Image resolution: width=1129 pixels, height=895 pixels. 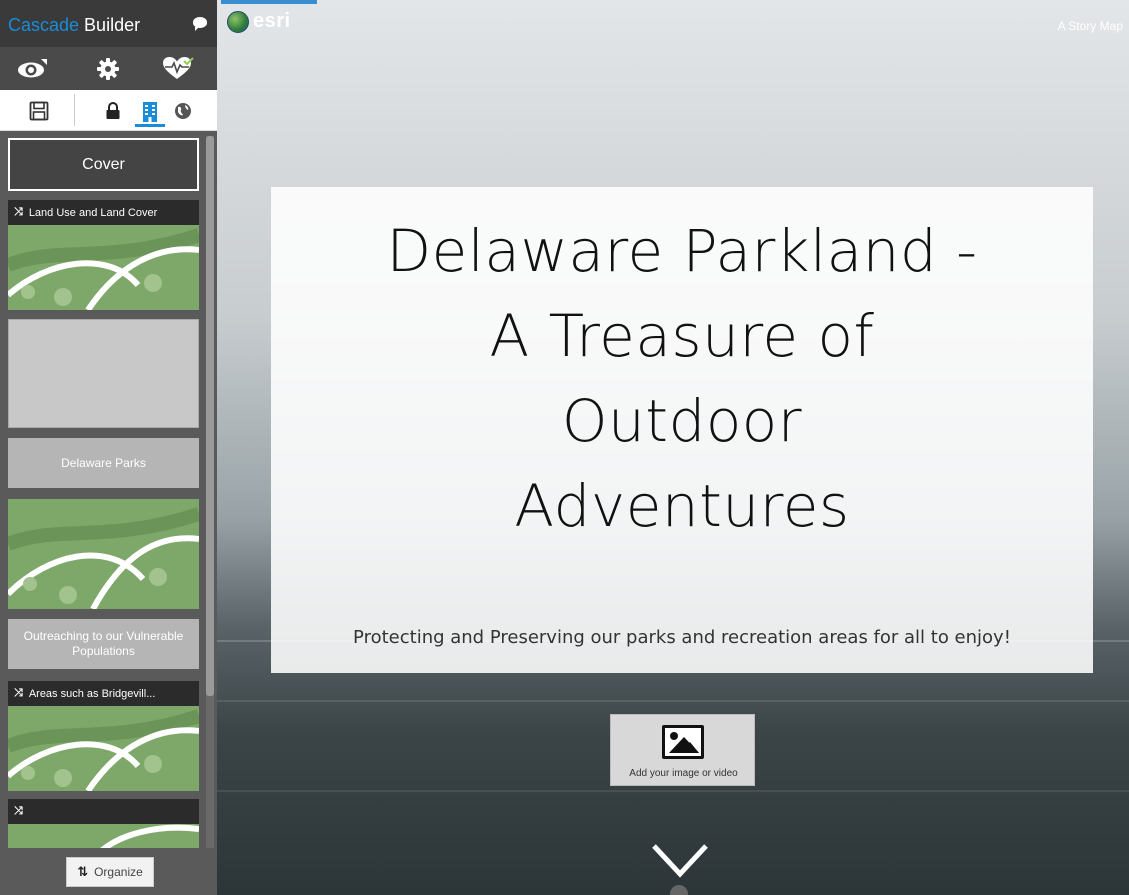 I want to click on story-map-link: A Story Map, so click(x=1090, y=26).